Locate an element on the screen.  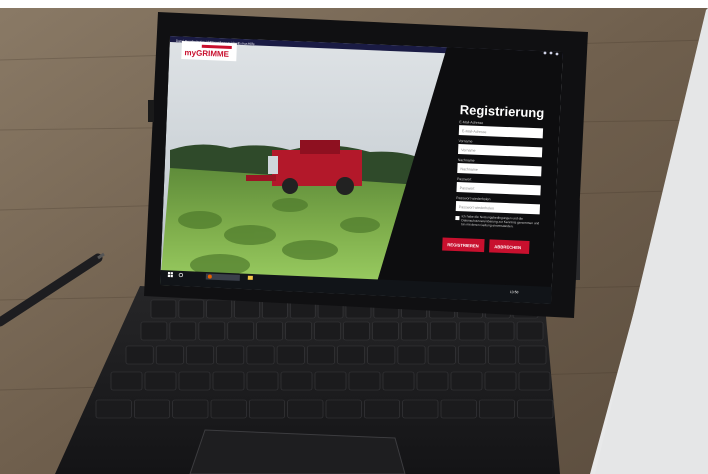
firstname-field-placeholder: Vorname is located at coordinates (468, 150).